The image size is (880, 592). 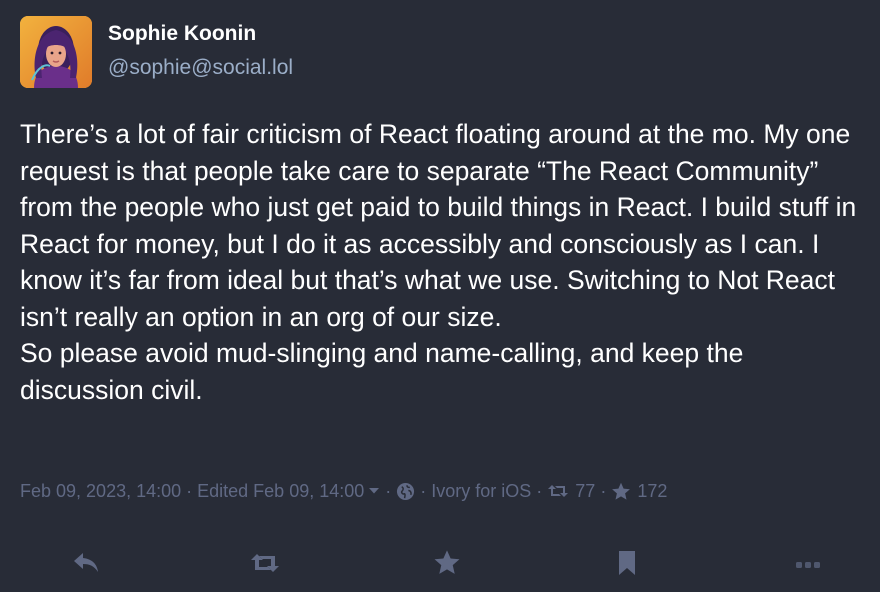 I want to click on ellipsis-icon, so click(x=808, y=565).